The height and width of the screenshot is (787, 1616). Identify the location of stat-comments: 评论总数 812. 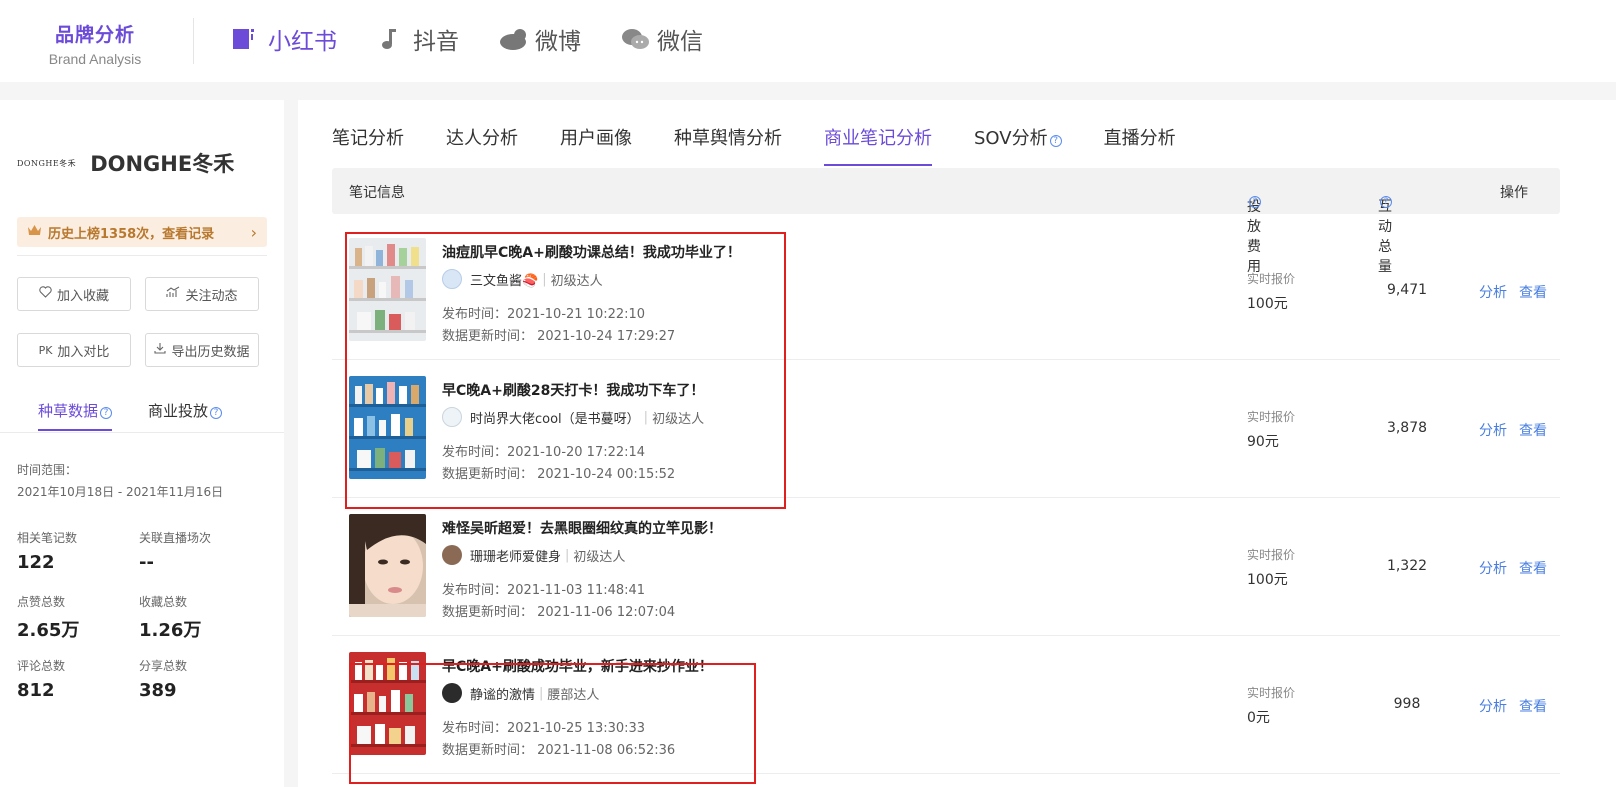
(77, 679).